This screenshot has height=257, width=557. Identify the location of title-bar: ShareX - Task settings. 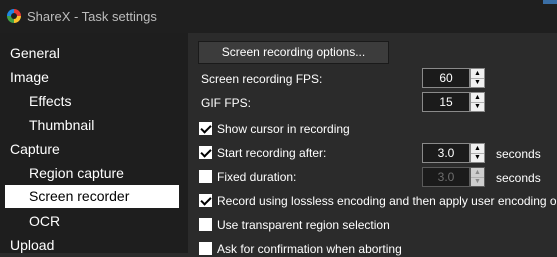
(278, 16).